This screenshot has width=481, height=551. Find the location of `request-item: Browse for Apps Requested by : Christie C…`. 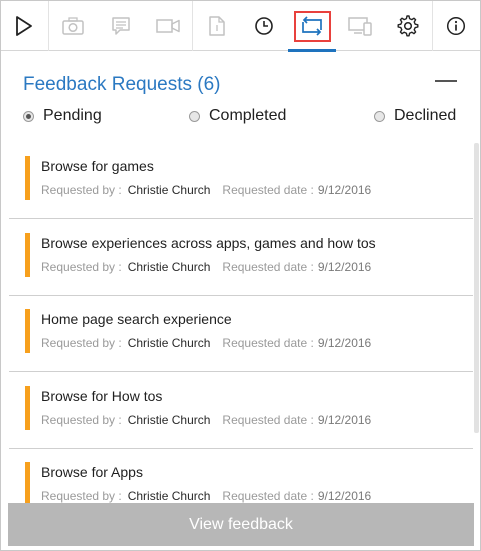

request-item: Browse for Apps Requested by : Christie C… is located at coordinates (241, 476).